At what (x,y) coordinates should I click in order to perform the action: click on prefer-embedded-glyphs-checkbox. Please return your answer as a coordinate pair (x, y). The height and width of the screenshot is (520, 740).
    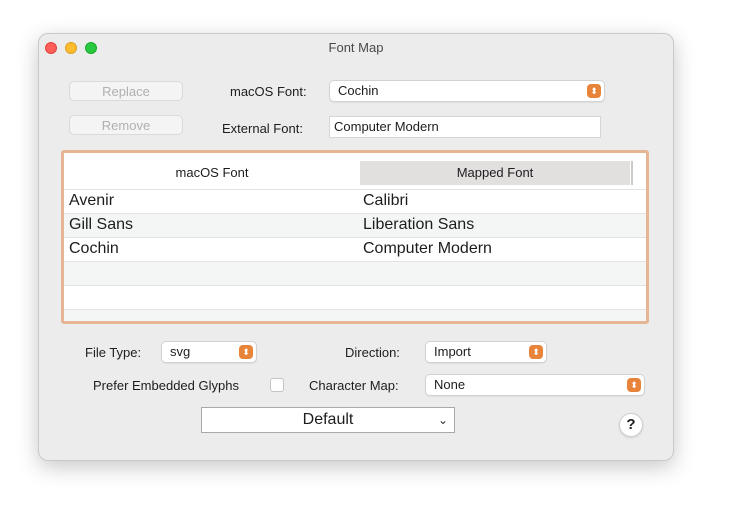
    Looking at the image, I should click on (277, 385).